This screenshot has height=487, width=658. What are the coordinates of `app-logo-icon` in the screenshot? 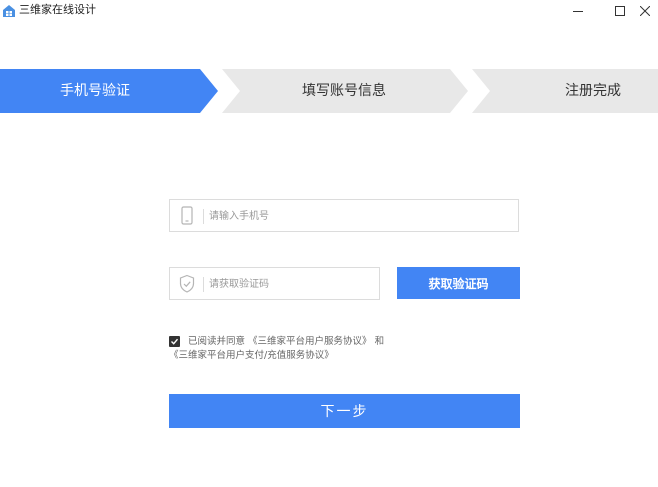 It's located at (9, 10).